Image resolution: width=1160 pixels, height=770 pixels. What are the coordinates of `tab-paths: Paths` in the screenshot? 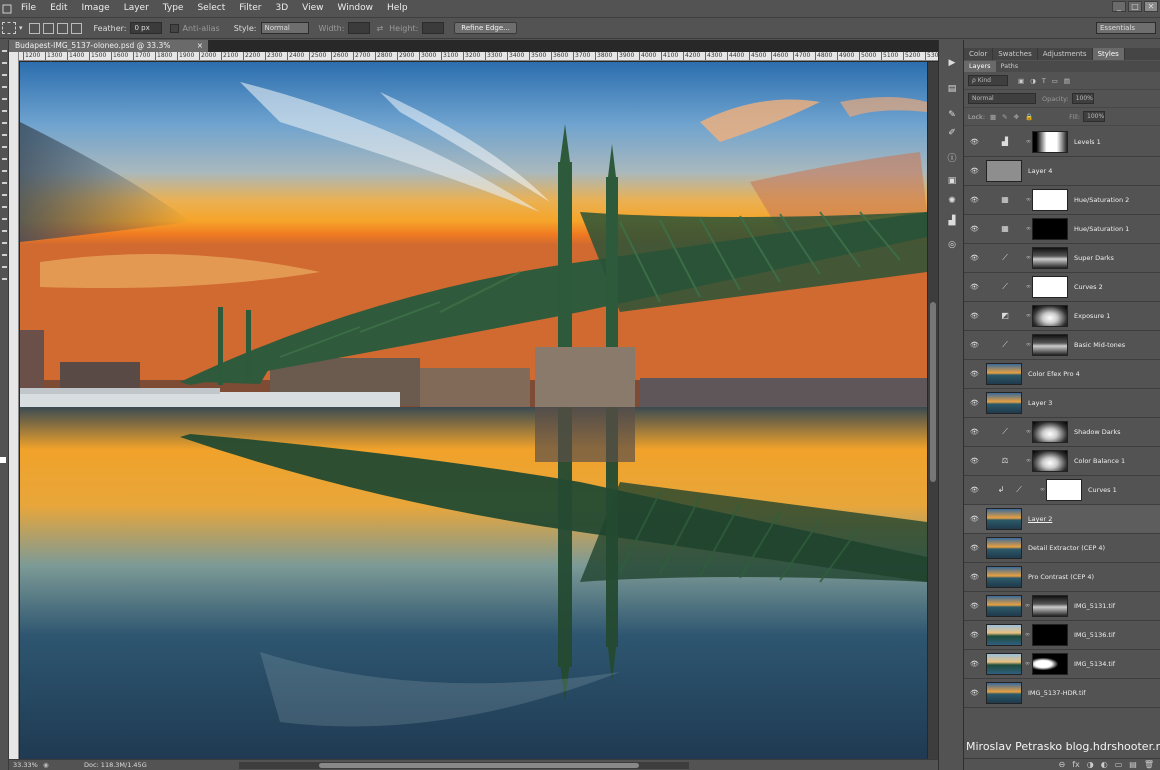 It's located at (1010, 66).